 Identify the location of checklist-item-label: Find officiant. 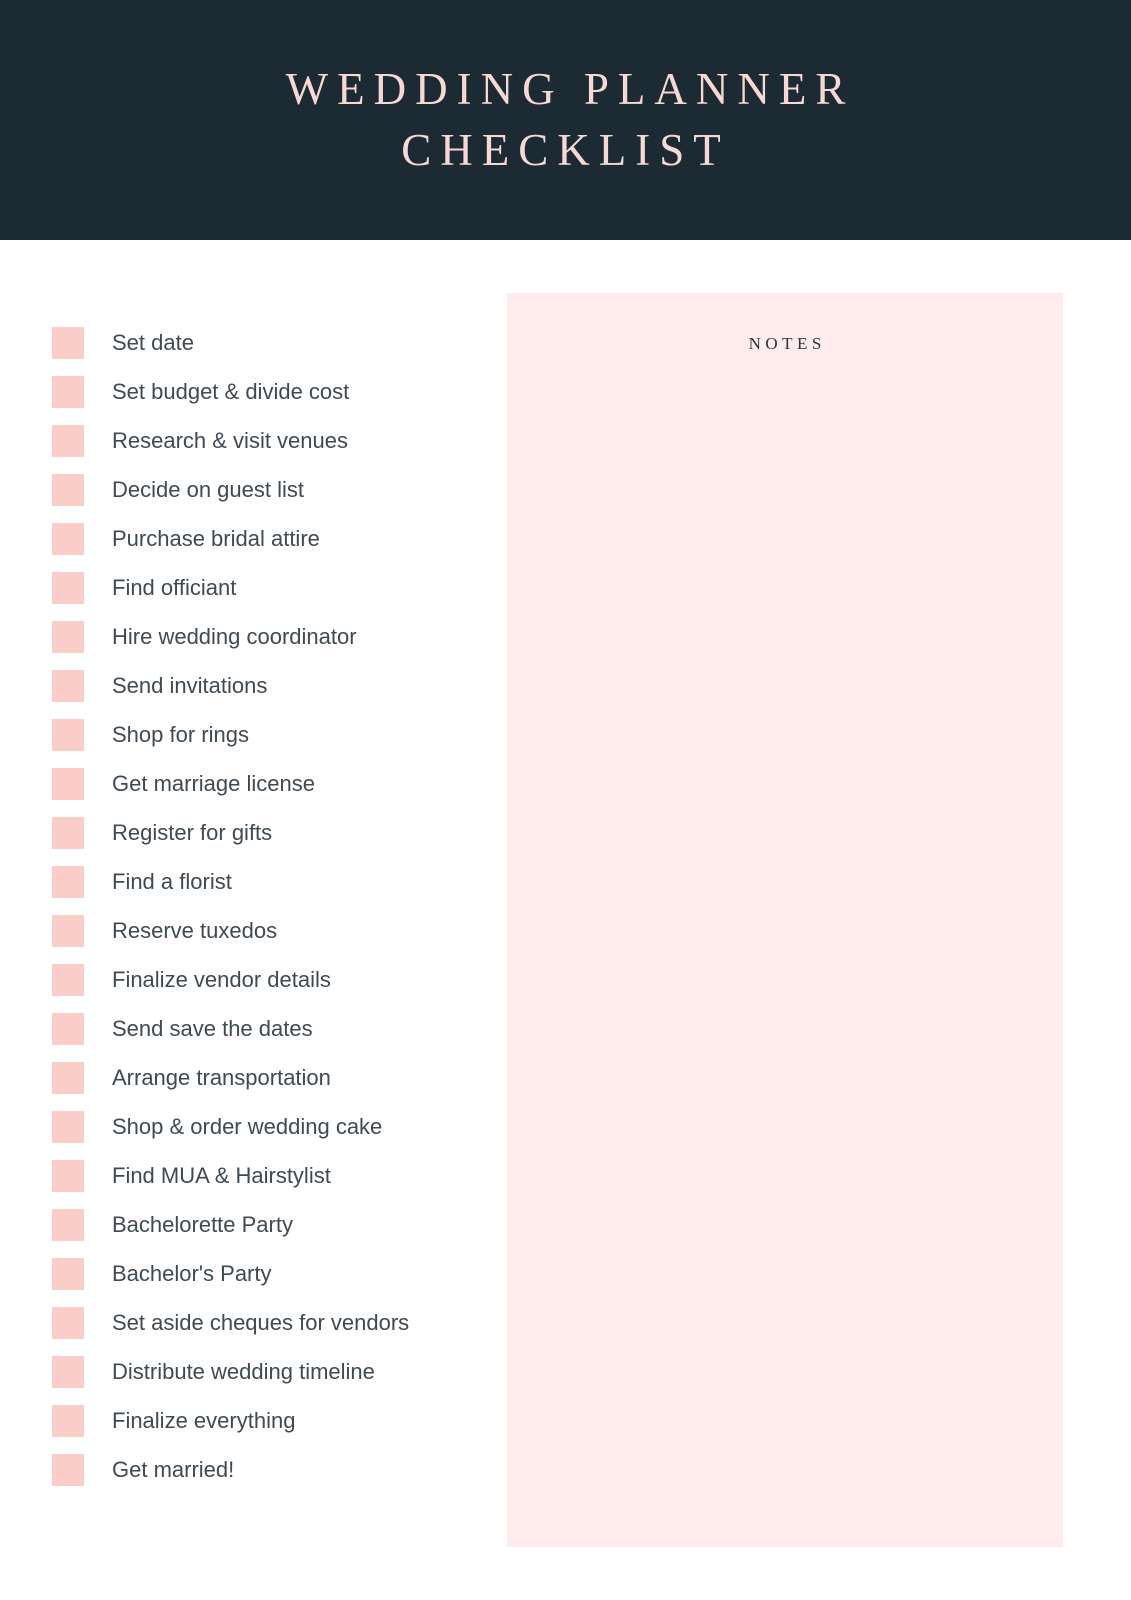
(174, 587).